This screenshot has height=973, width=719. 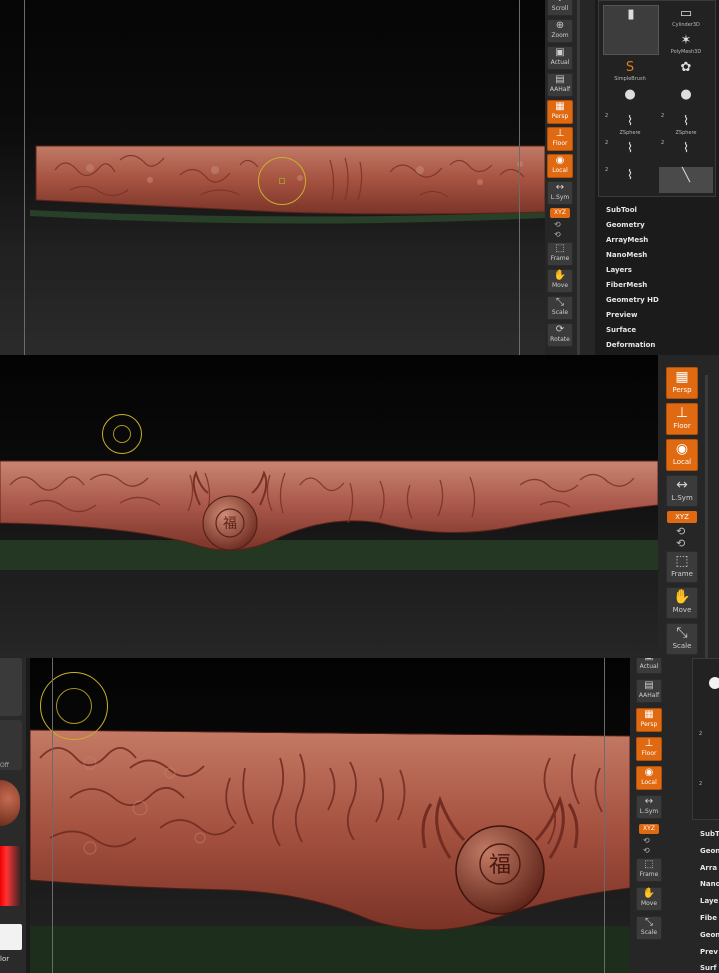 I want to click on rotate-button: ⟳ Rotate, so click(x=560, y=335).